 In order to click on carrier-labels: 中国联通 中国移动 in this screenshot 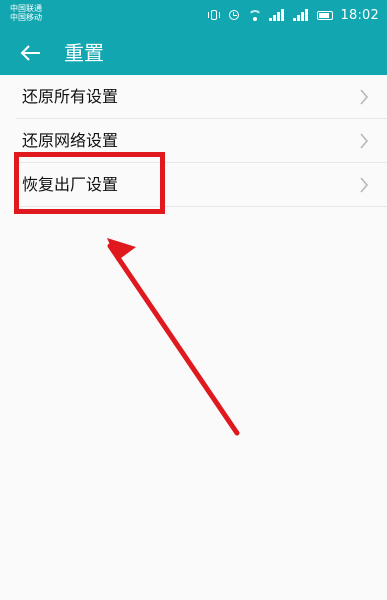, I will do `click(50, 13)`.